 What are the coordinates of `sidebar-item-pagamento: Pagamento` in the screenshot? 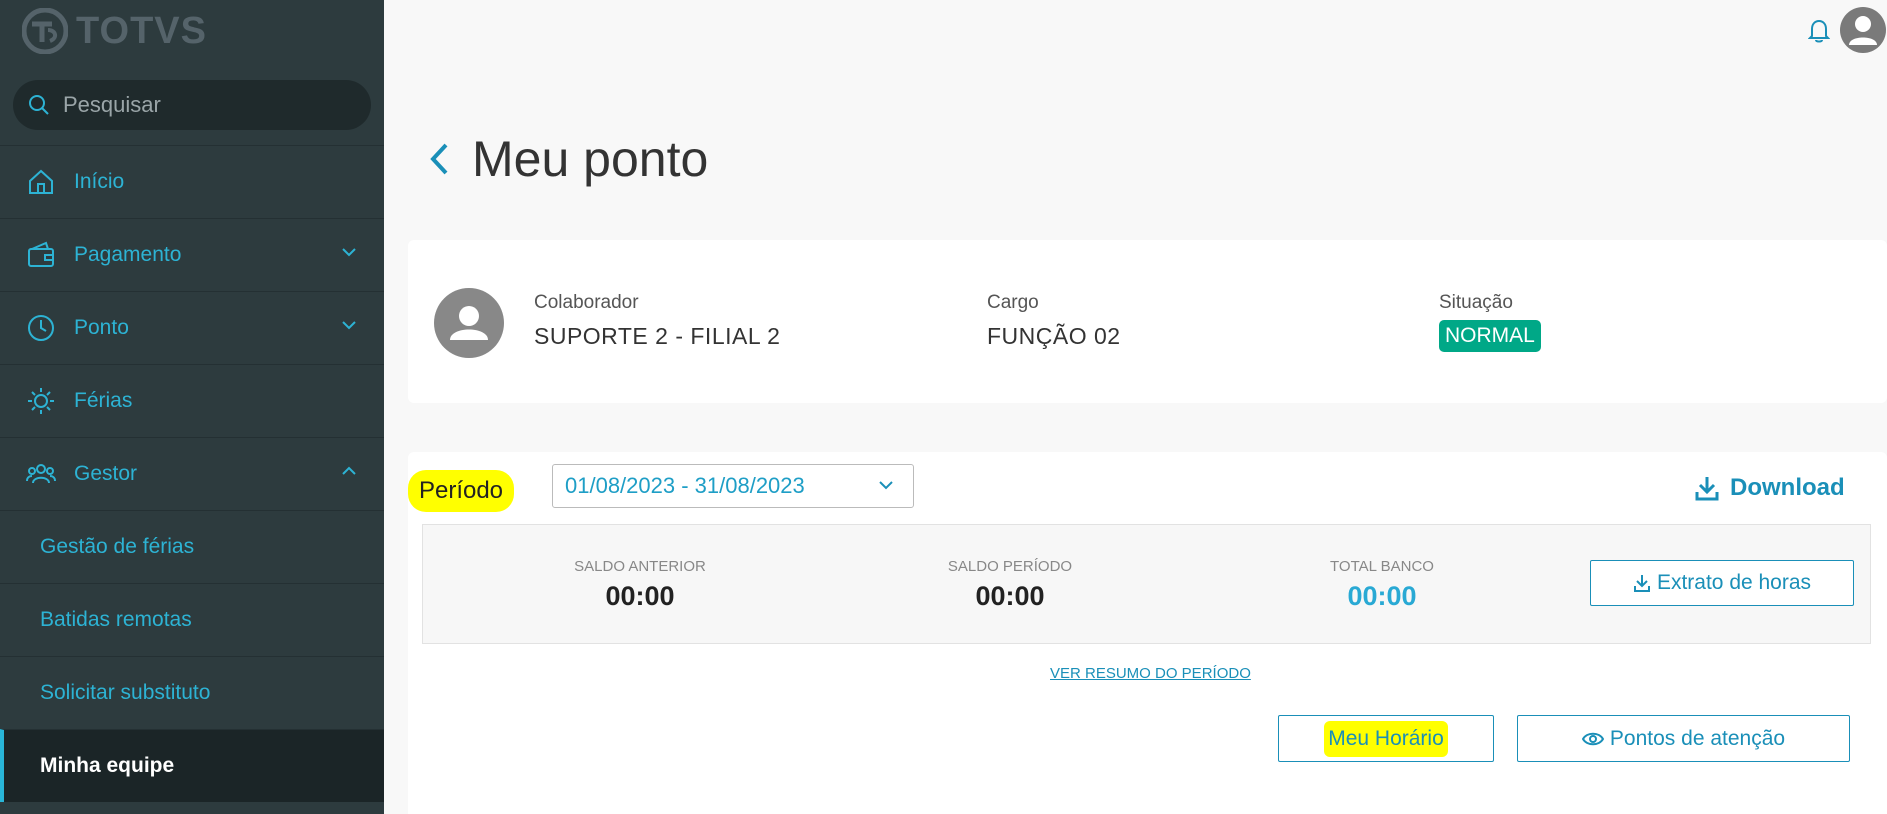 It's located at (192, 254).